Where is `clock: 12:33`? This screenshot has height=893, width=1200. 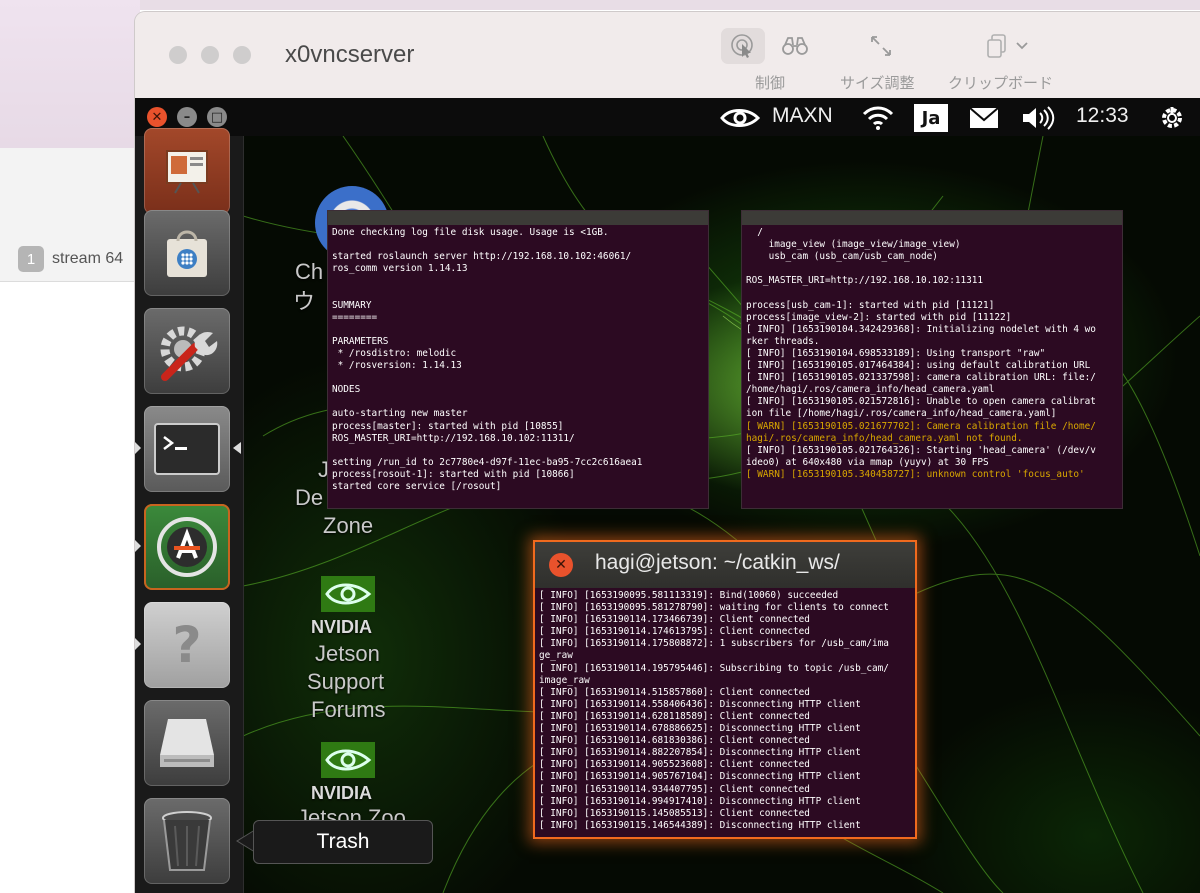 clock: 12:33 is located at coordinates (1102, 116).